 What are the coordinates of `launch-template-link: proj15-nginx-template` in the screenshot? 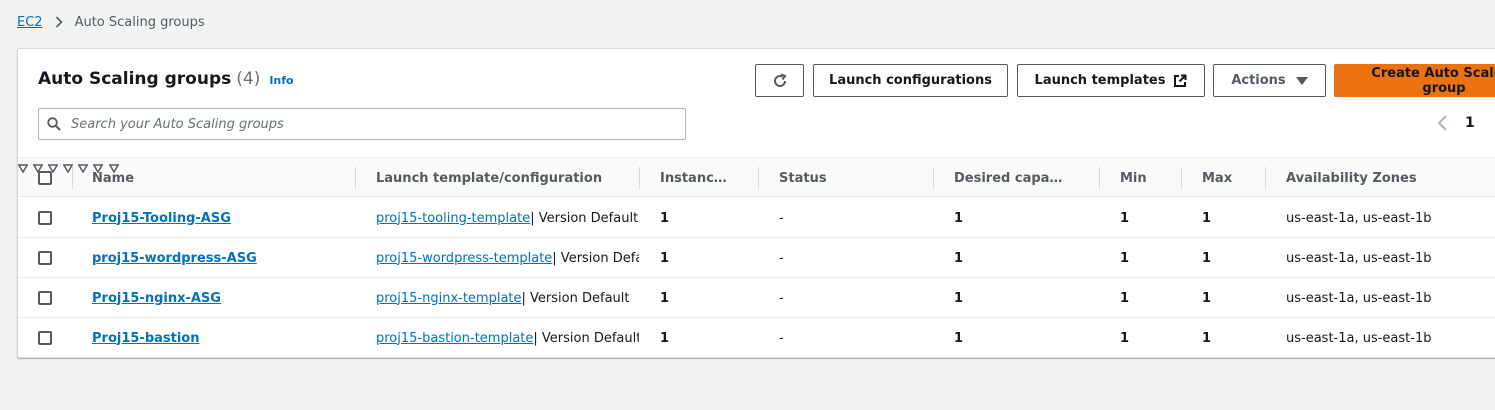 It's located at (449, 298).